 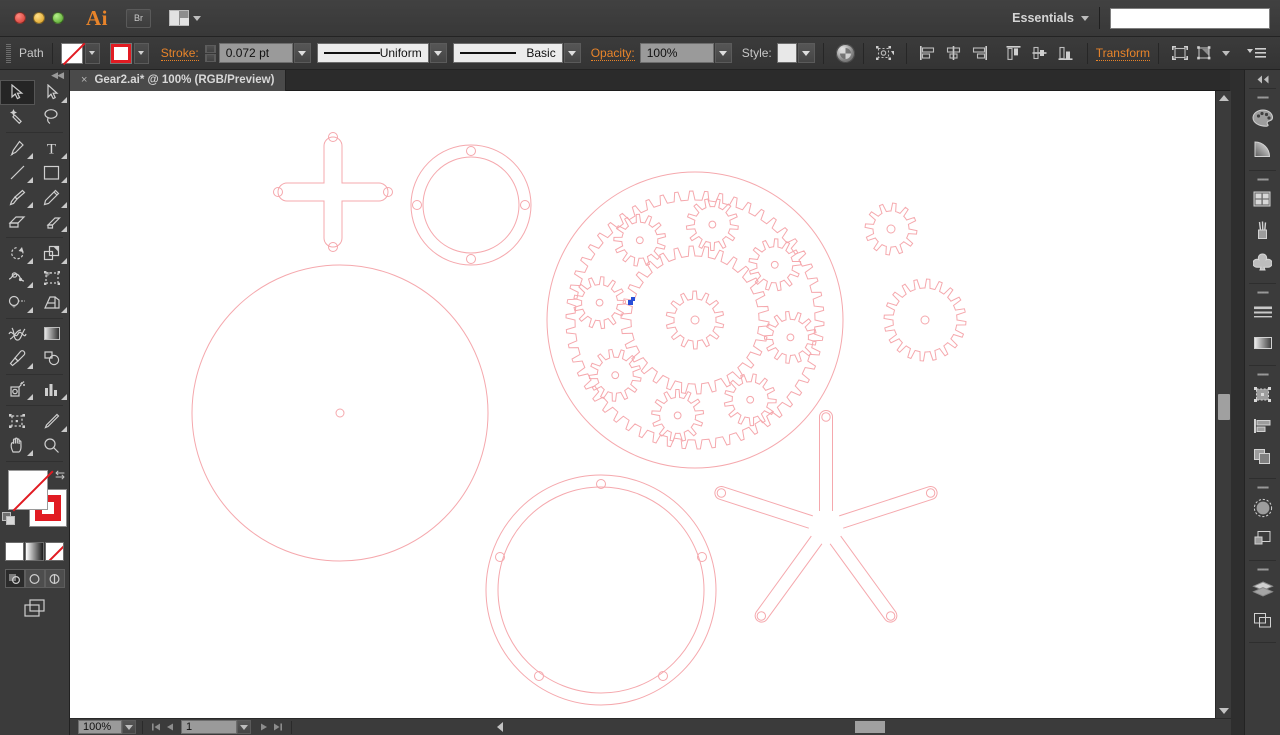 I want to click on blend-tool, so click(x=52, y=358).